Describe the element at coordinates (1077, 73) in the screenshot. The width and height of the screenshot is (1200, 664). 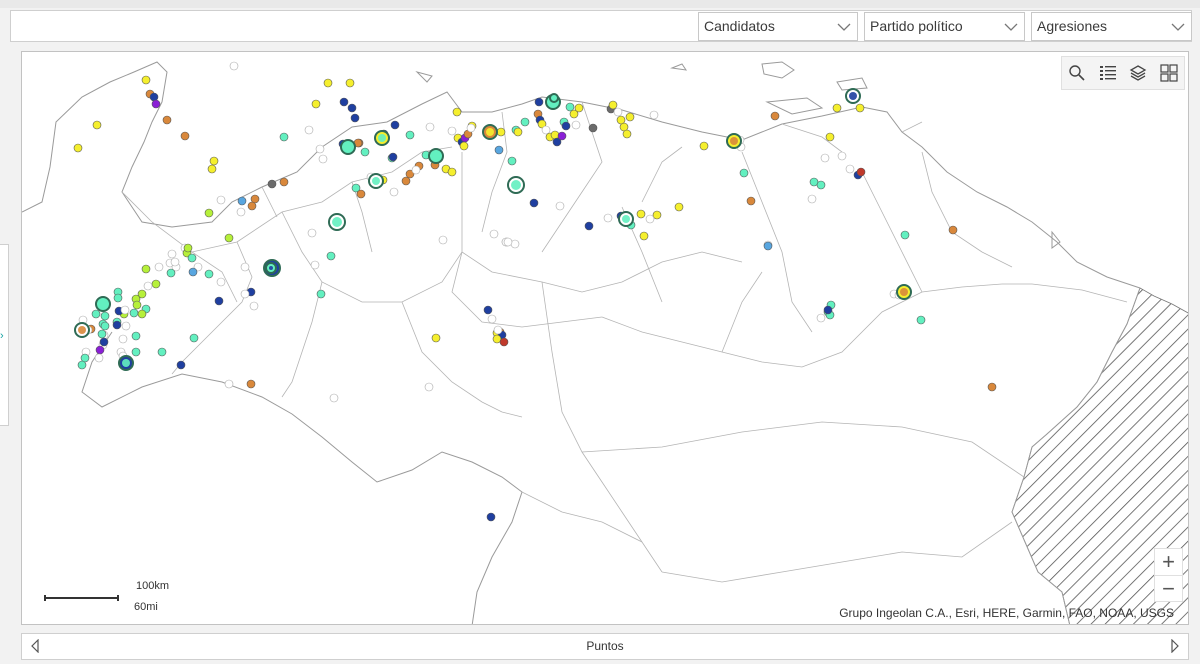
I see `search-button` at that location.